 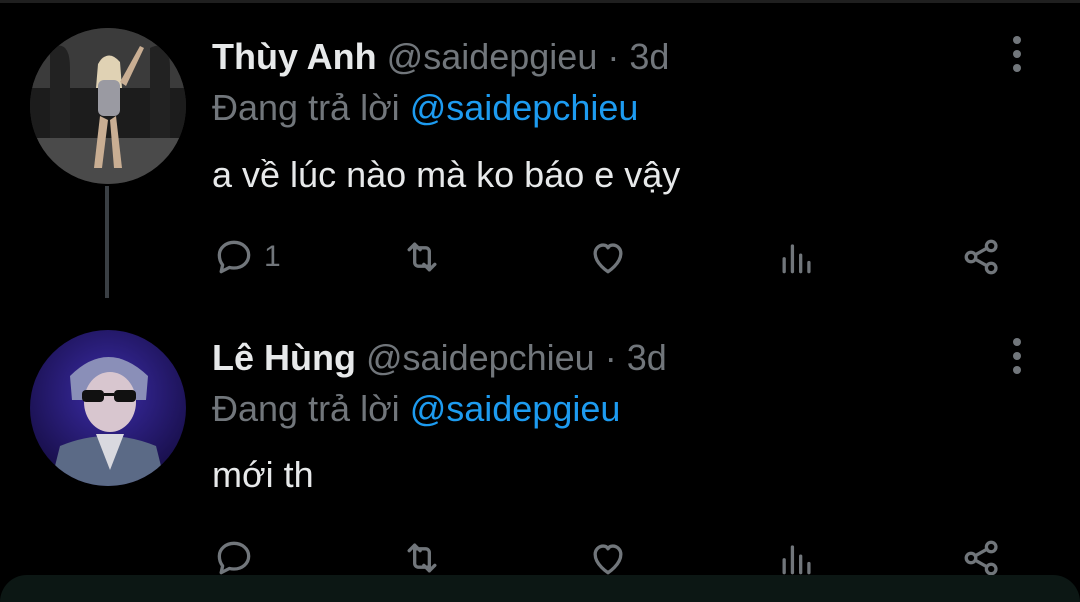 What do you see at coordinates (480, 357) in the screenshot?
I see `username: @saidepchieu` at bounding box center [480, 357].